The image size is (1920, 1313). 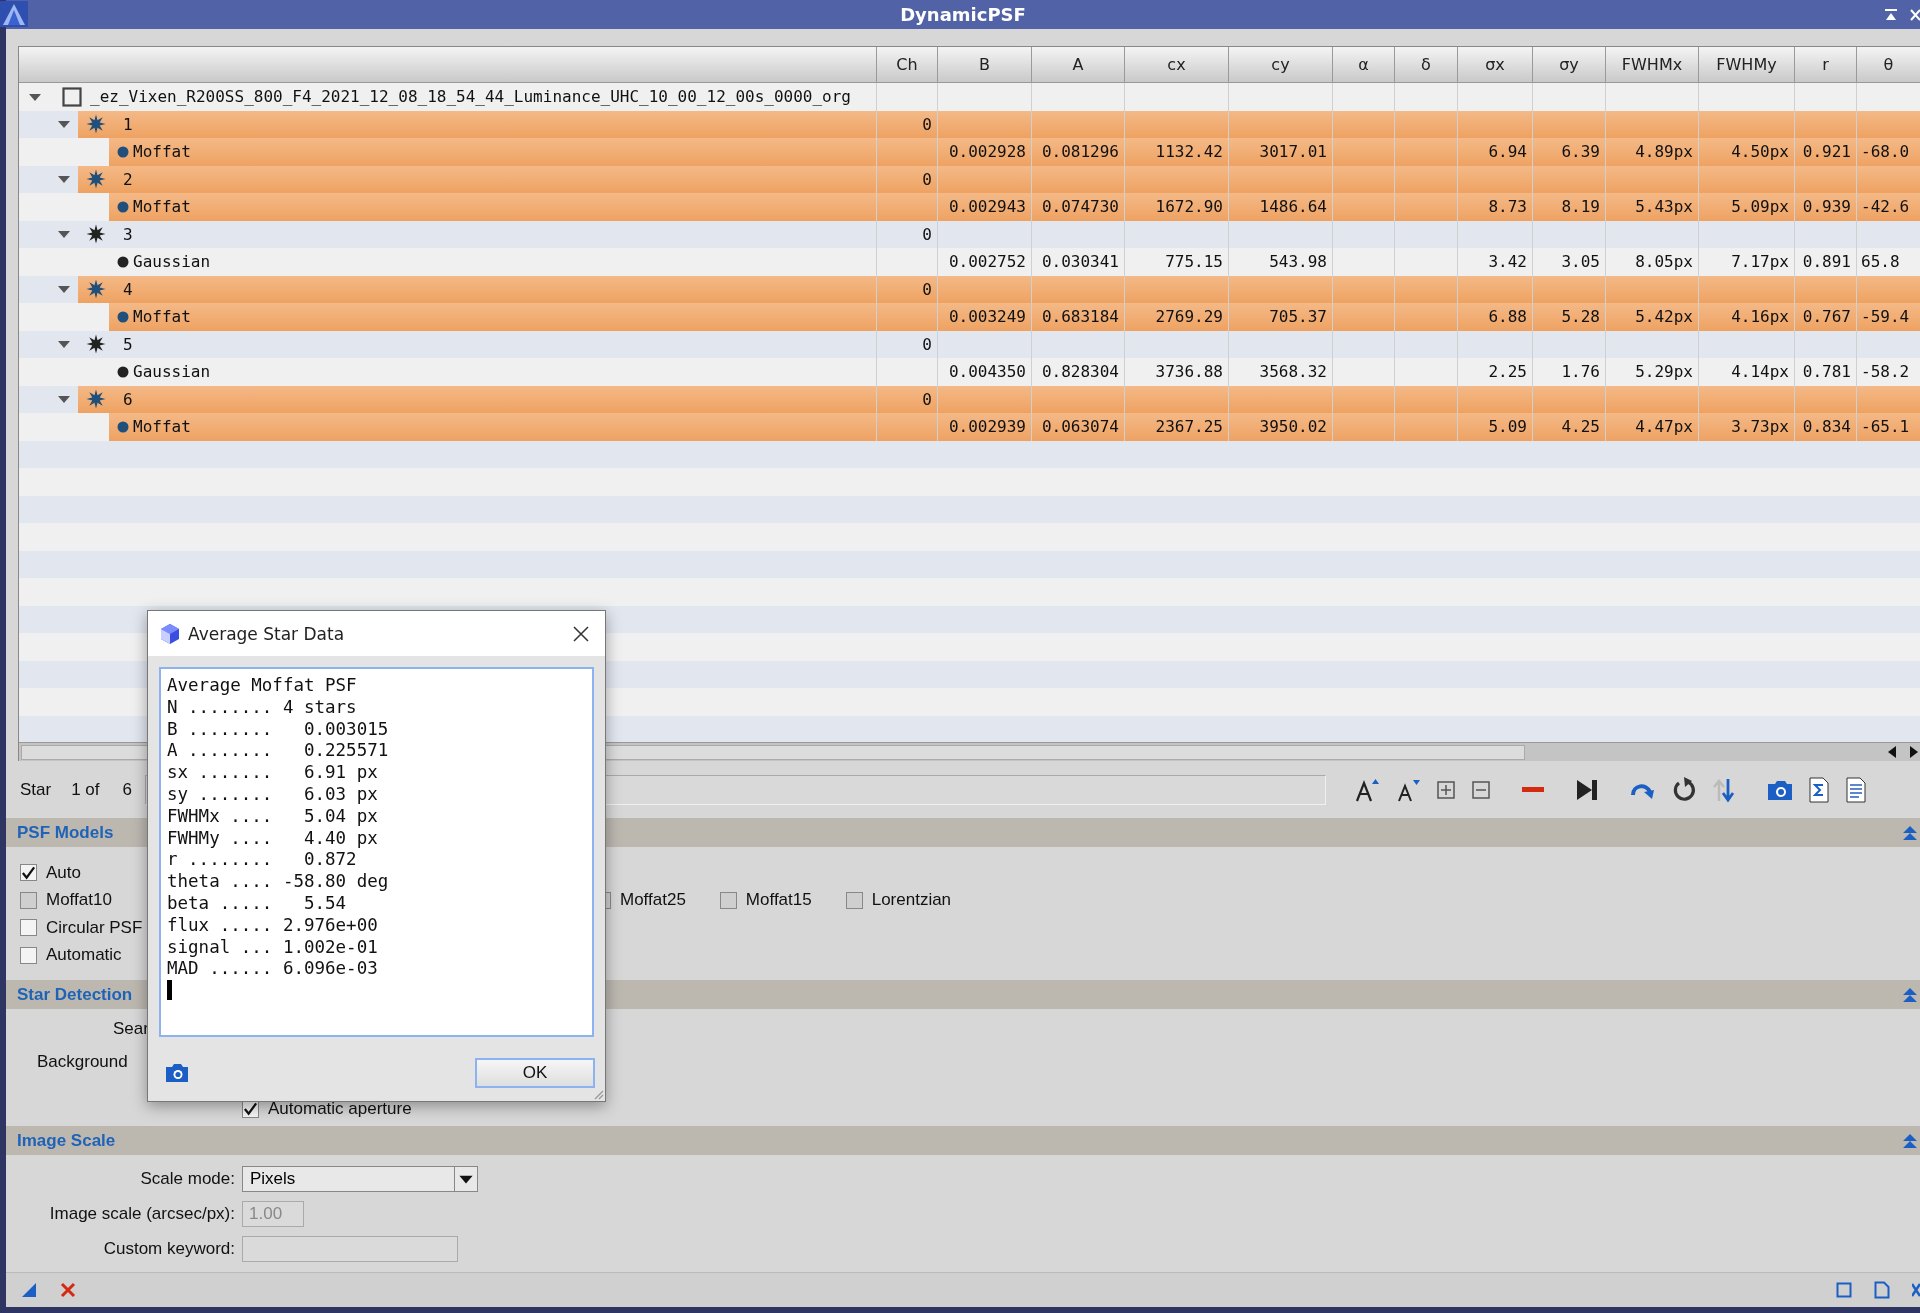 What do you see at coordinates (1826, 372) in the screenshot?
I see `table-cell: 0.781` at bounding box center [1826, 372].